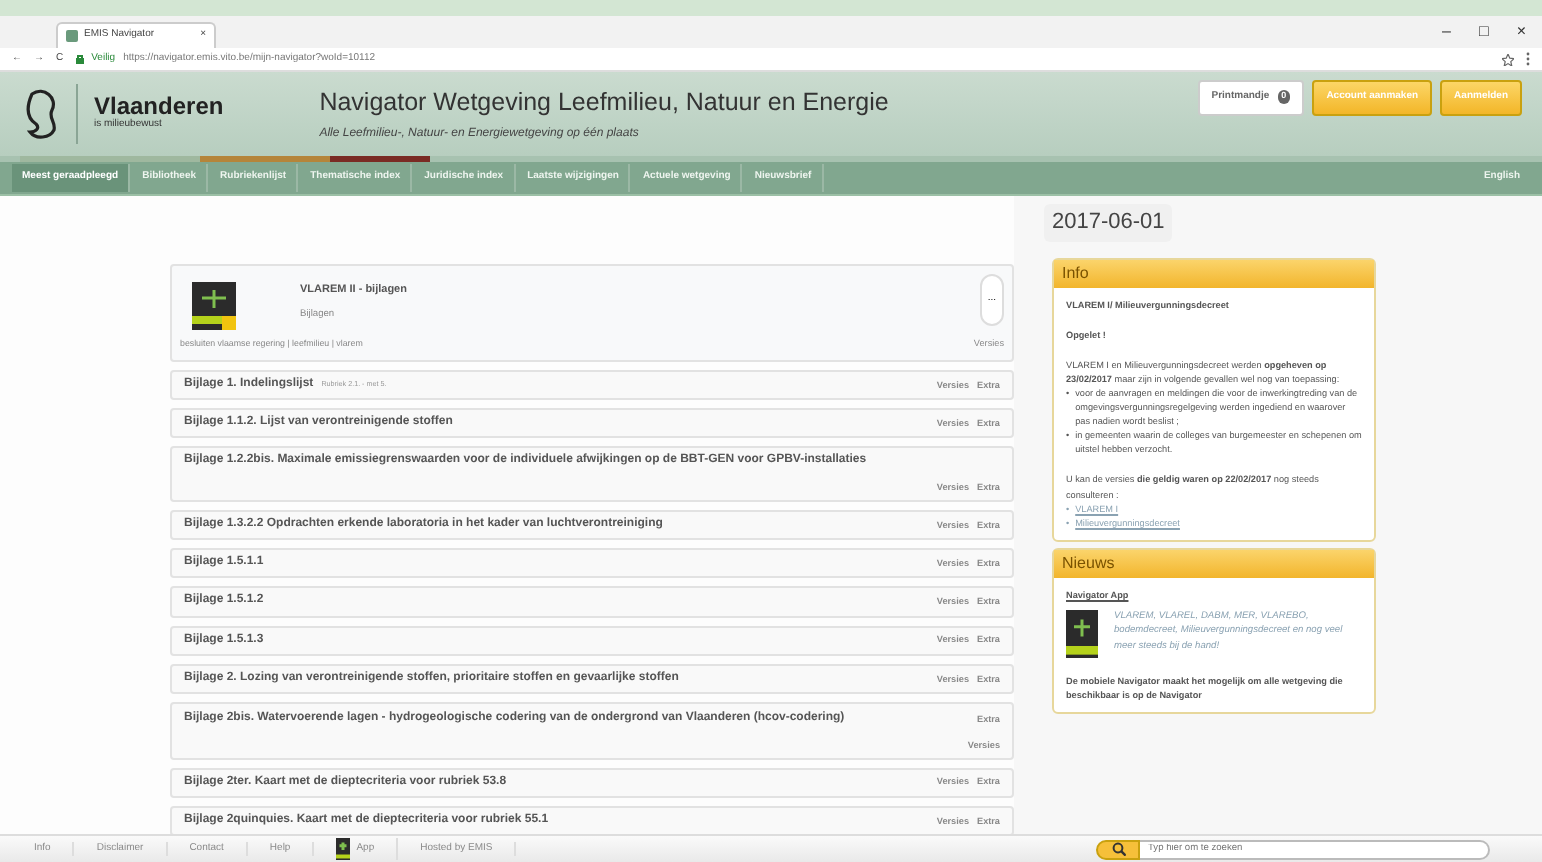 The width and height of the screenshot is (1542, 862). I want to click on minimize-button: –, so click(1446, 32).